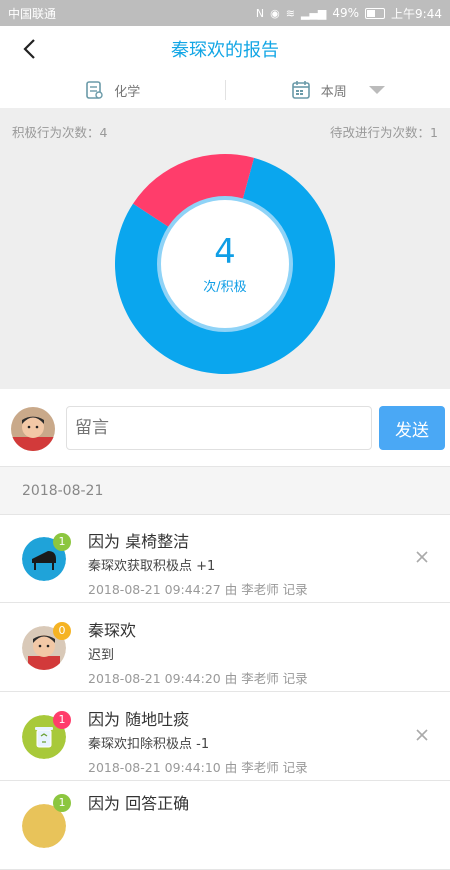  I want to click on nav-bar: 秦琛欢的报告, so click(225, 49).